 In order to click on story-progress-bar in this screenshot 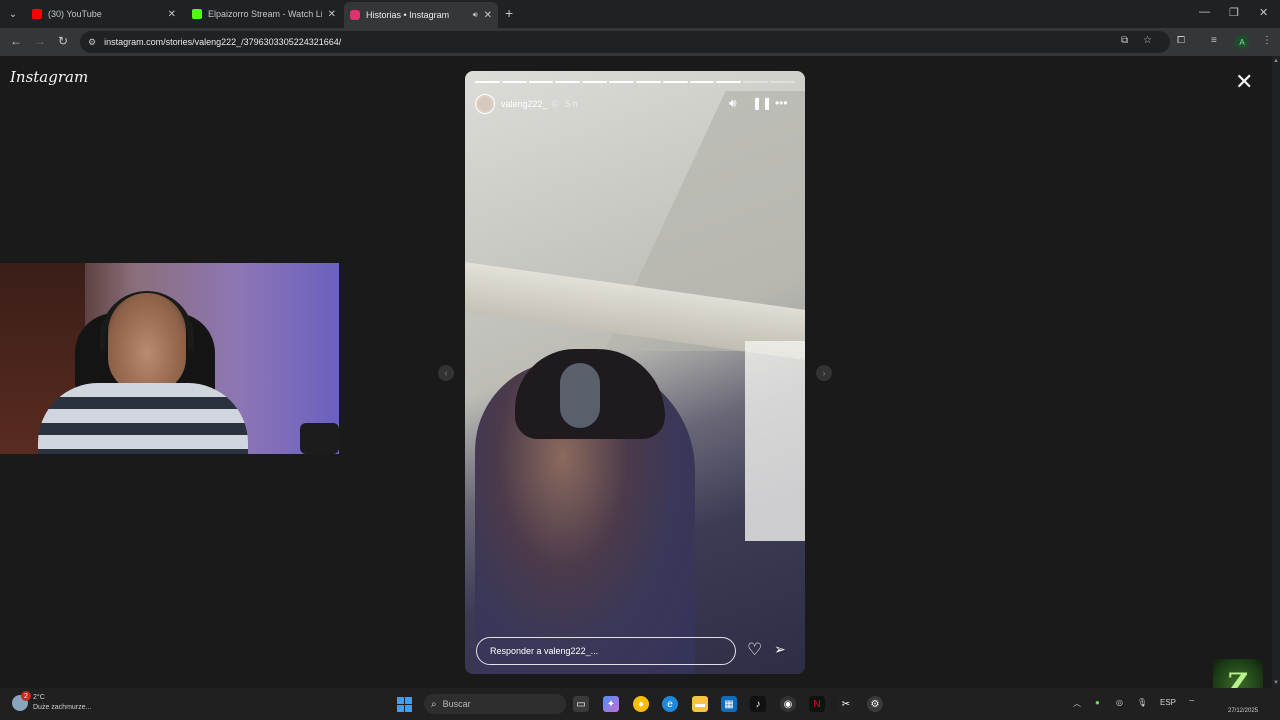, I will do `click(635, 82)`.